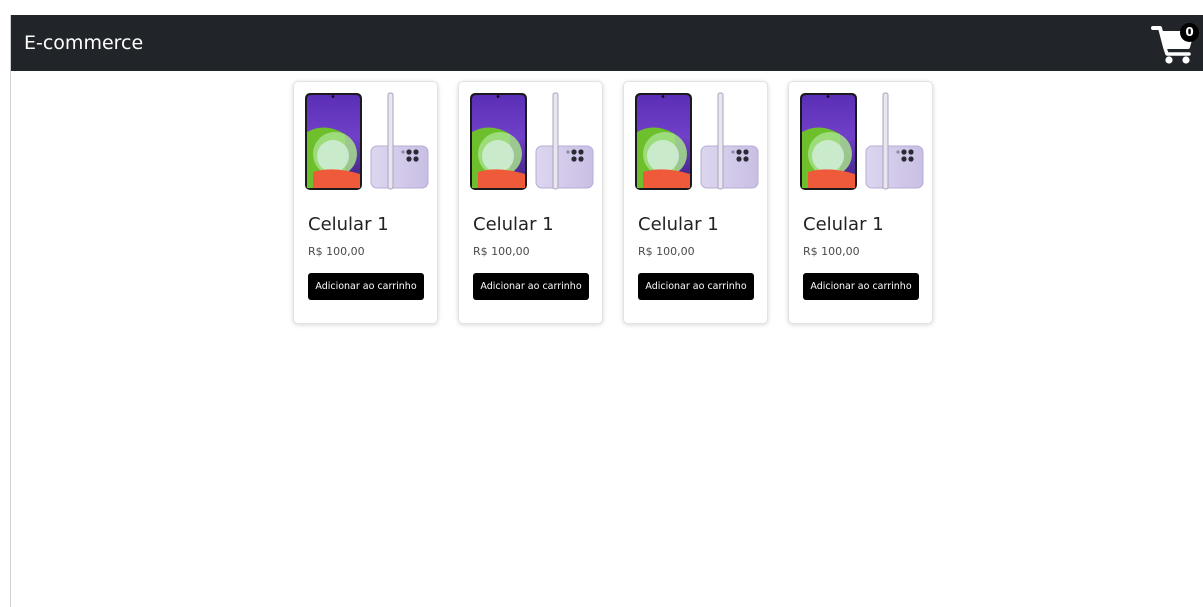 The width and height of the screenshot is (1203, 607). Describe the element at coordinates (1189, 32) in the screenshot. I see `cart-count-badge: 0` at that location.